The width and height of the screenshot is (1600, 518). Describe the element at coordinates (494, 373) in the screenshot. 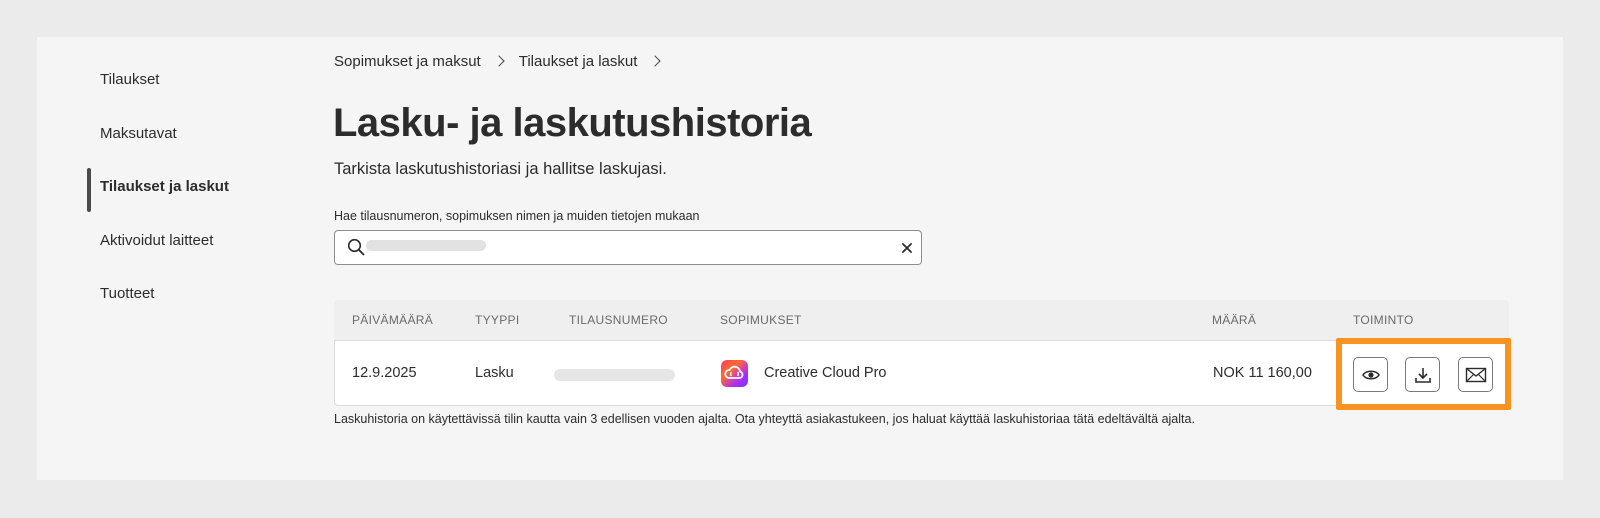

I see `row-type: Lasku` at that location.